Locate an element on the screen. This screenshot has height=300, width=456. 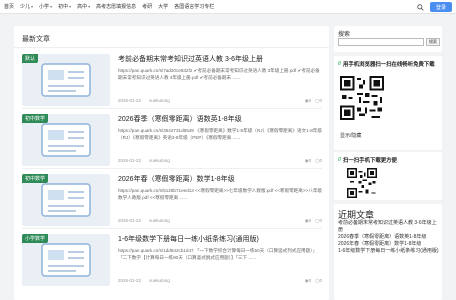
search-button: 搜索 is located at coordinates (433, 42).